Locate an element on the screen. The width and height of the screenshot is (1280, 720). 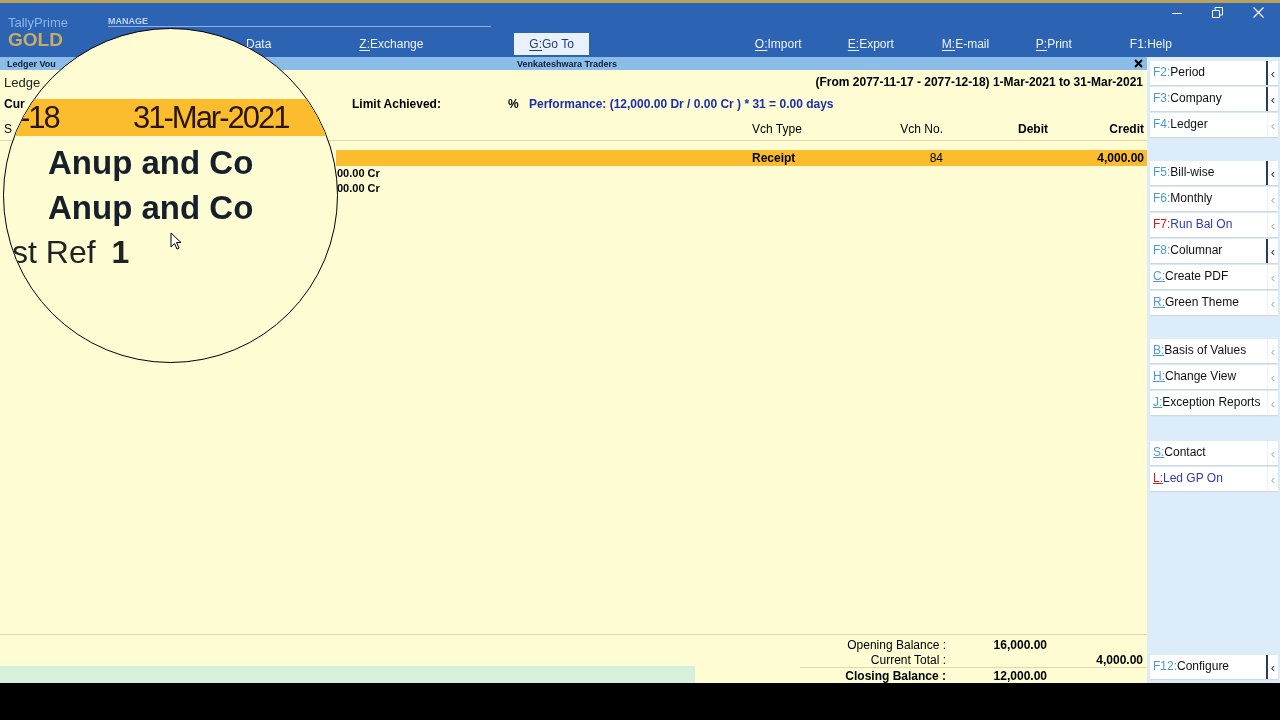
menu-item: O:Import is located at coordinates (801, 44).